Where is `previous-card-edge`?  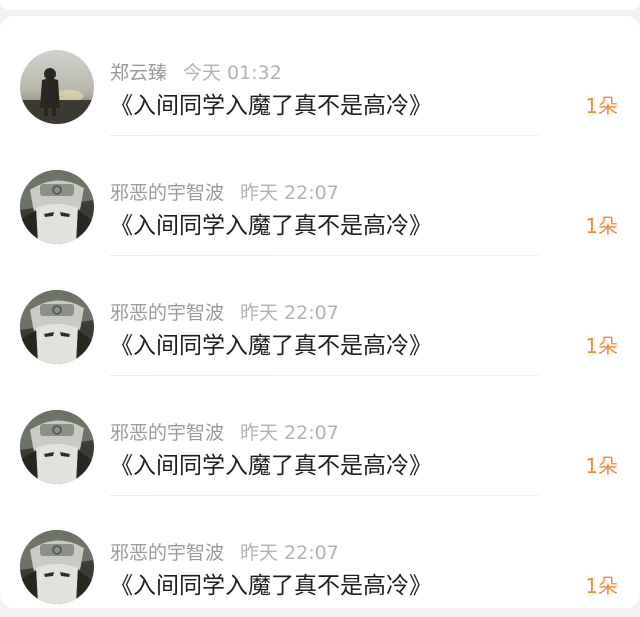
previous-card-edge is located at coordinates (320, 5).